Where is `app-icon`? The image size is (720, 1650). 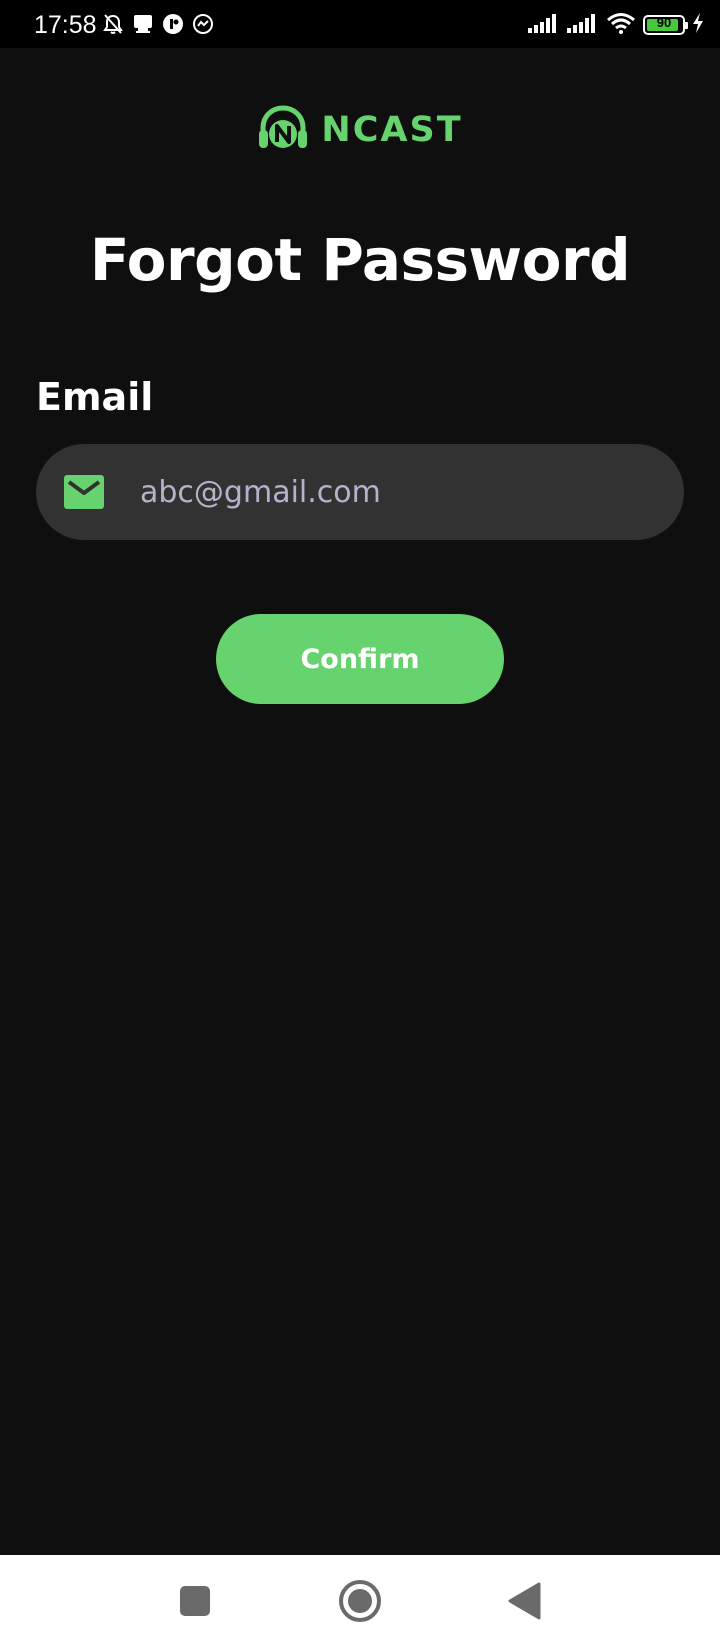 app-icon is located at coordinates (173, 26).